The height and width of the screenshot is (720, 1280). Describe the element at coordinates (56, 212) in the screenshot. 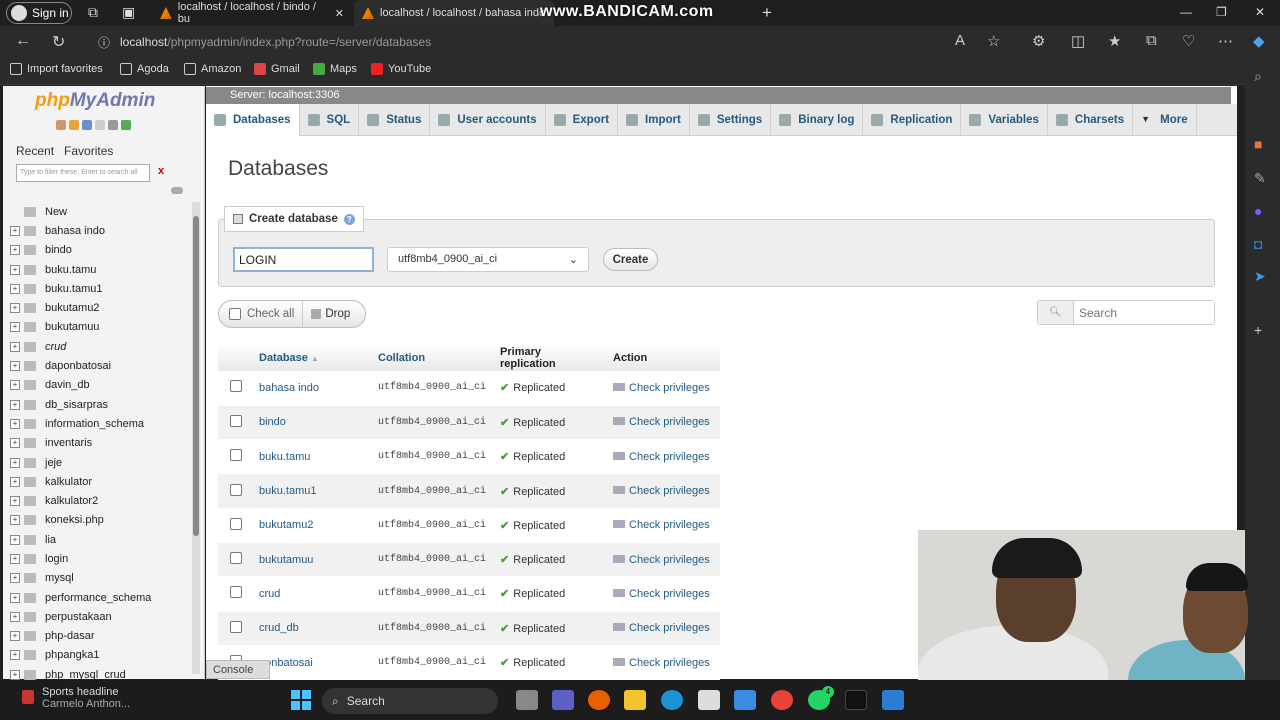

I see `tree-item-label: New` at that location.